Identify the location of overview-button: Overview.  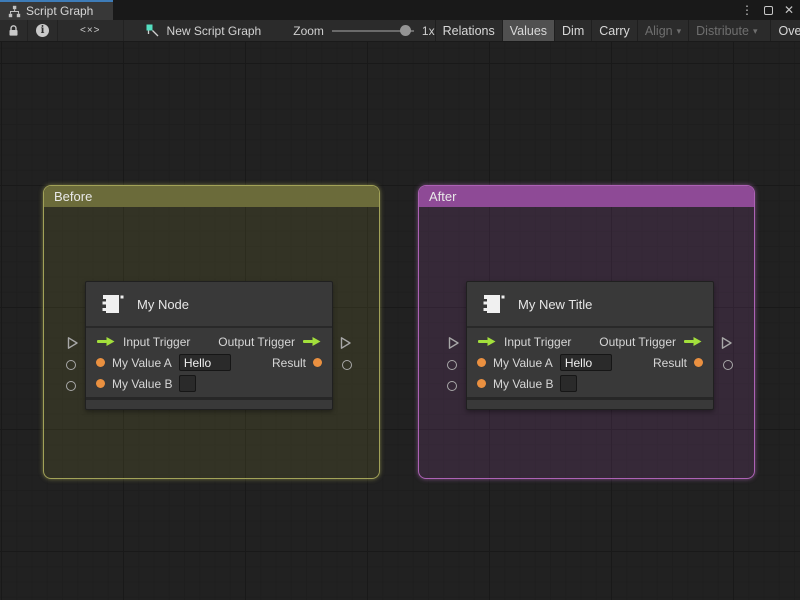
(785, 30).